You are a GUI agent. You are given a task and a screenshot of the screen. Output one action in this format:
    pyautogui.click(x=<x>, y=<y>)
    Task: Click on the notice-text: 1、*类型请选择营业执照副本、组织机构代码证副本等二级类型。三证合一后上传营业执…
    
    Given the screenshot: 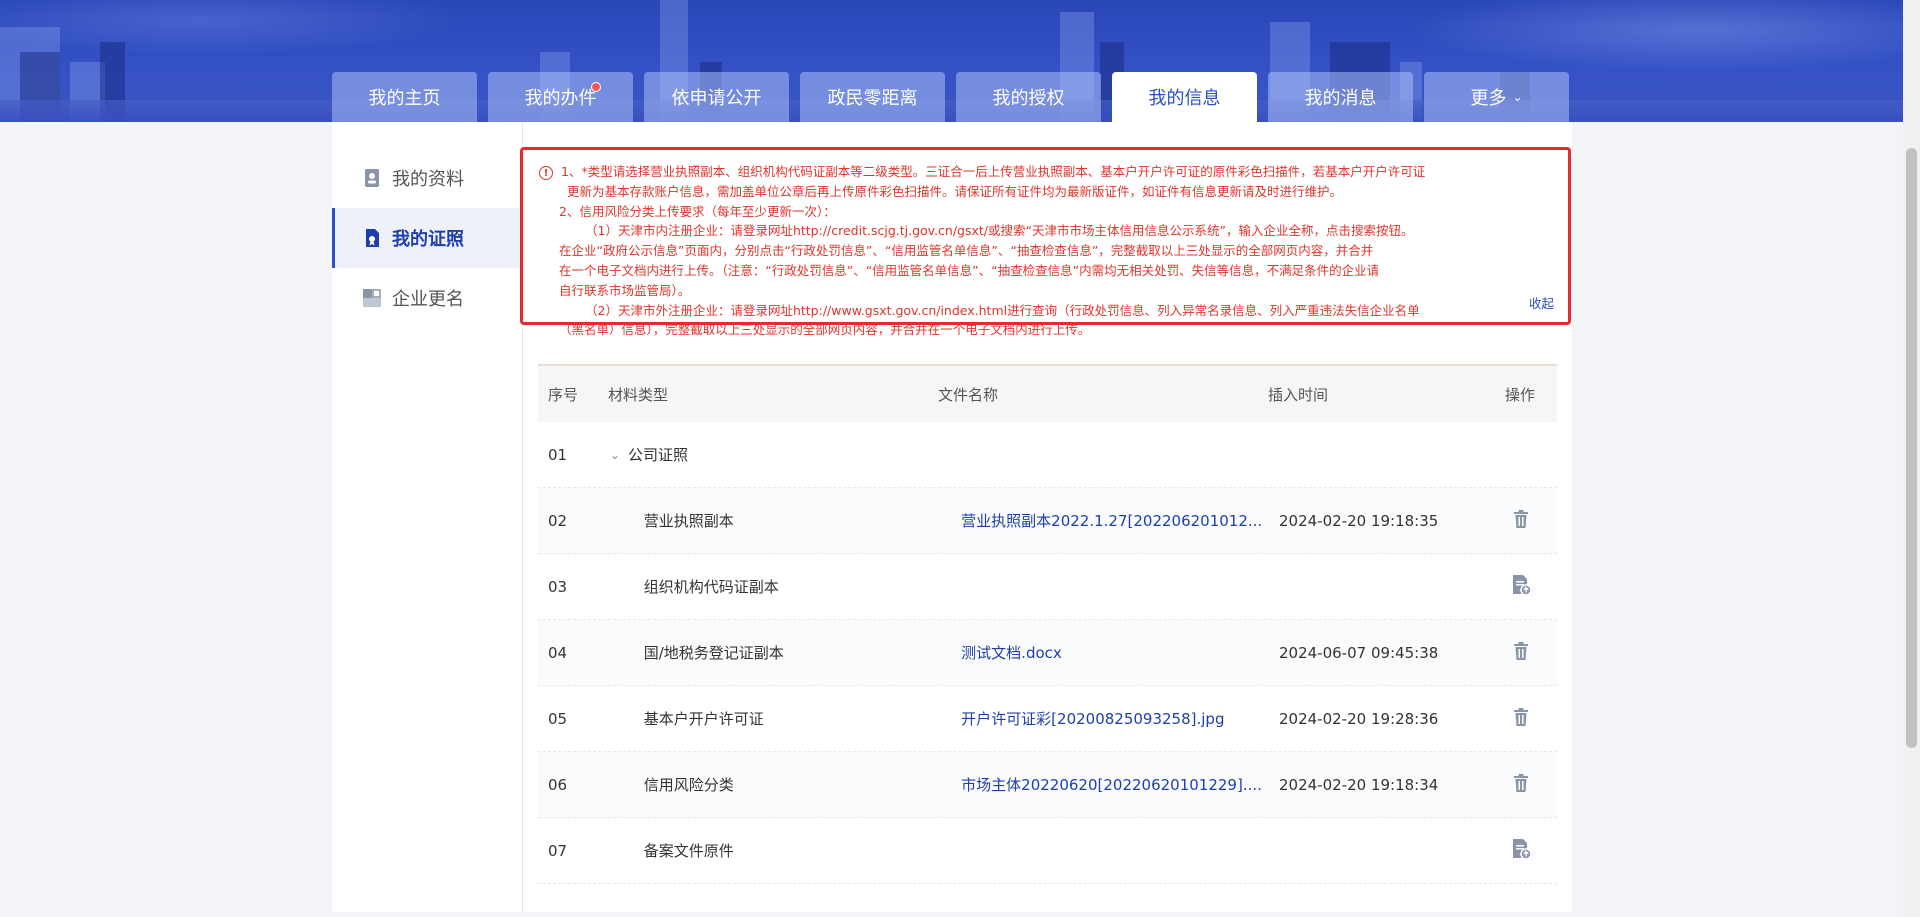 What is the action you would take?
    pyautogui.click(x=993, y=171)
    